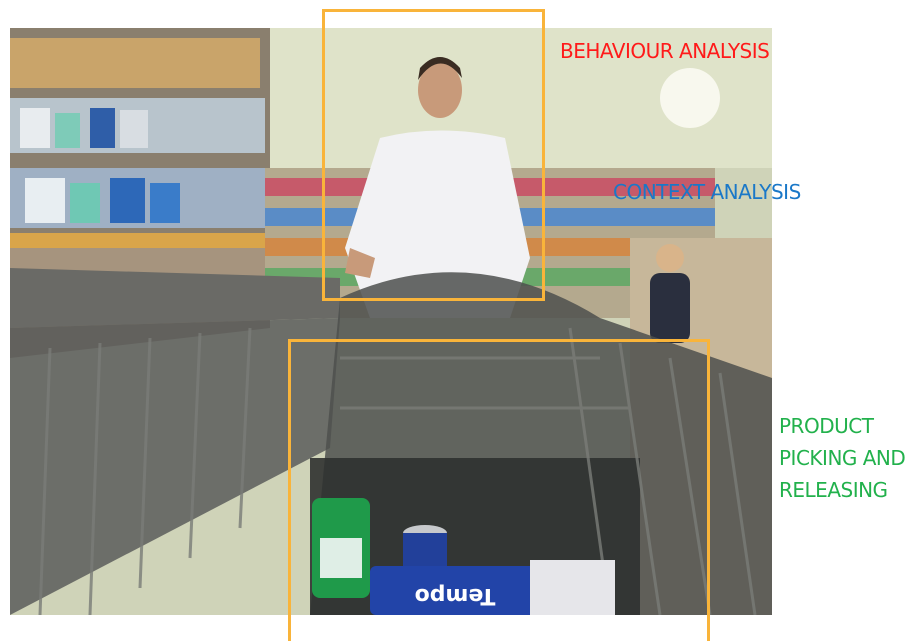  I want to click on ceiling-light, so click(690, 98).